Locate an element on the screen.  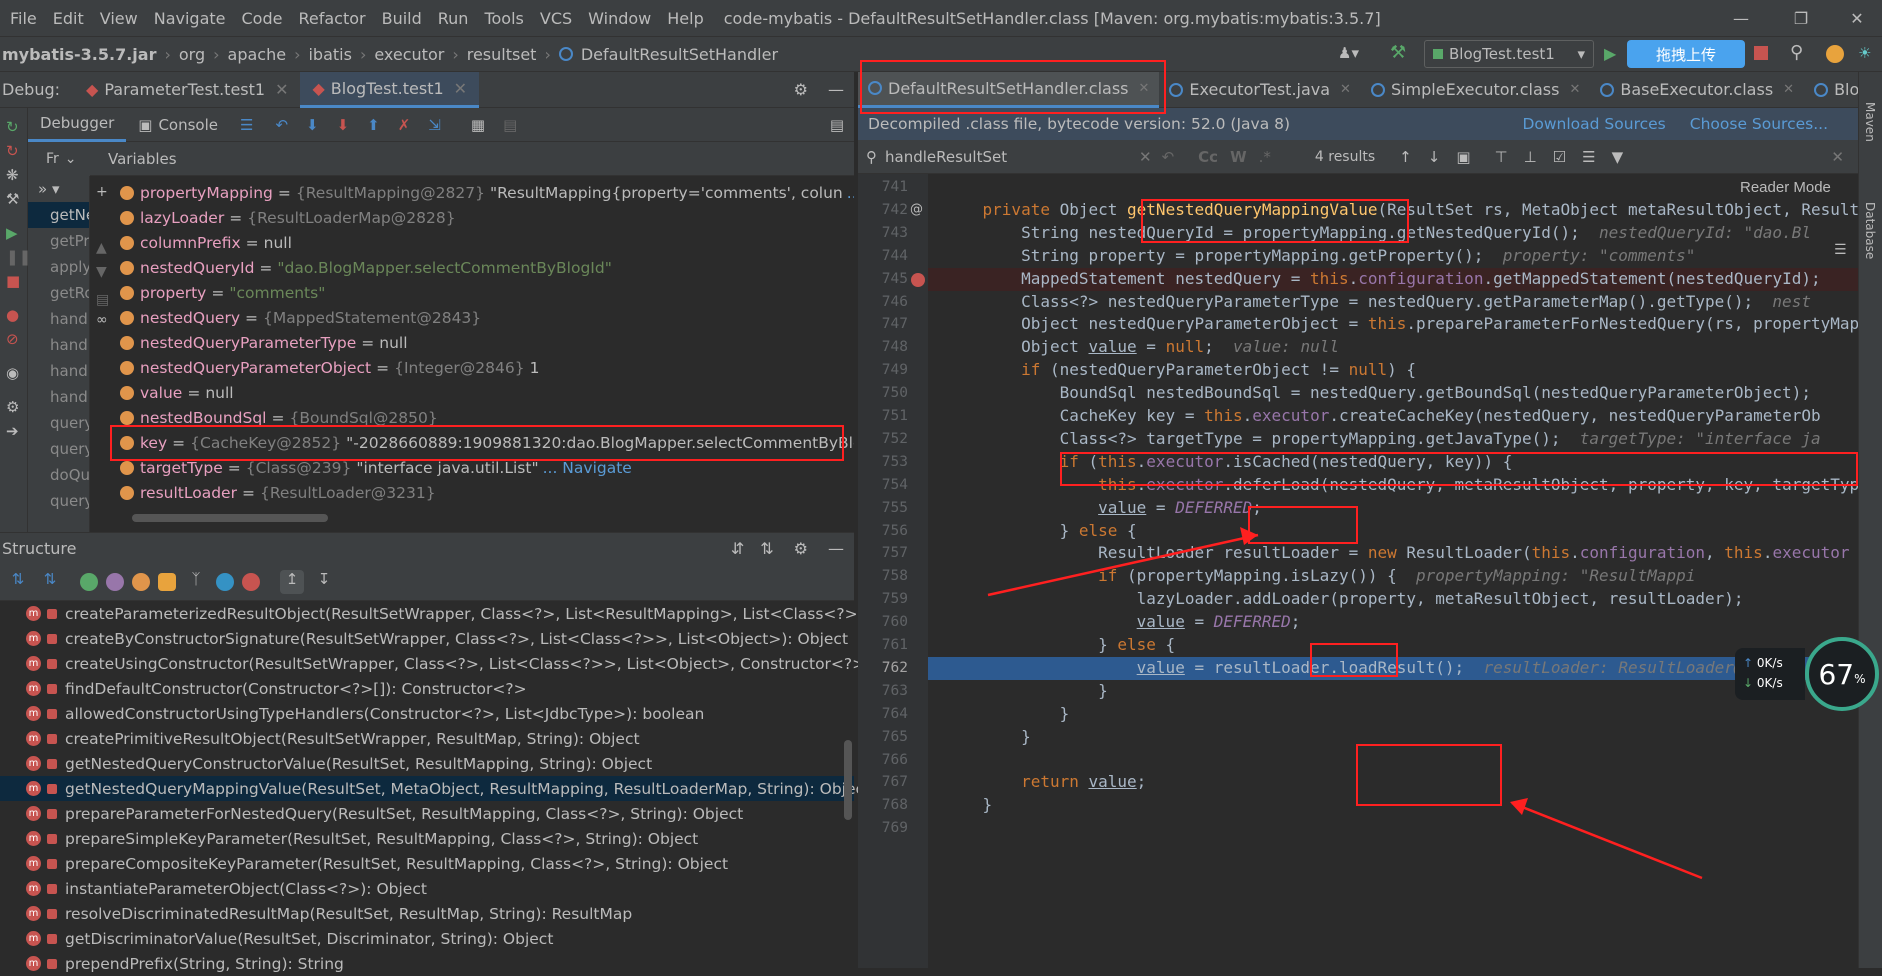
arrow-iscached is located at coordinates (1123, 565).